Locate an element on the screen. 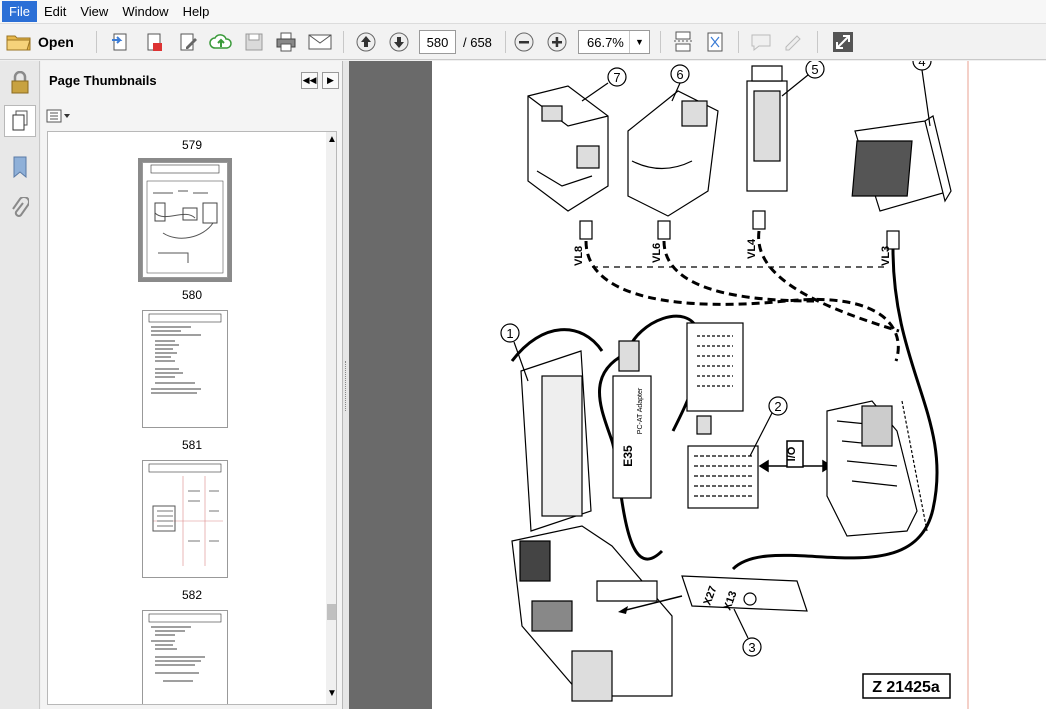 This screenshot has height=709, width=1046. zoom-out-button is located at coordinates (524, 42).